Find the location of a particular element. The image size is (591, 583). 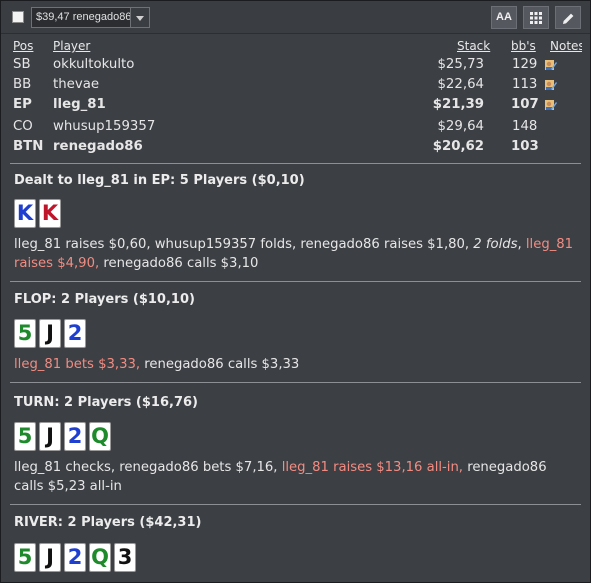

hole-cards: KK is located at coordinates (39, 213).